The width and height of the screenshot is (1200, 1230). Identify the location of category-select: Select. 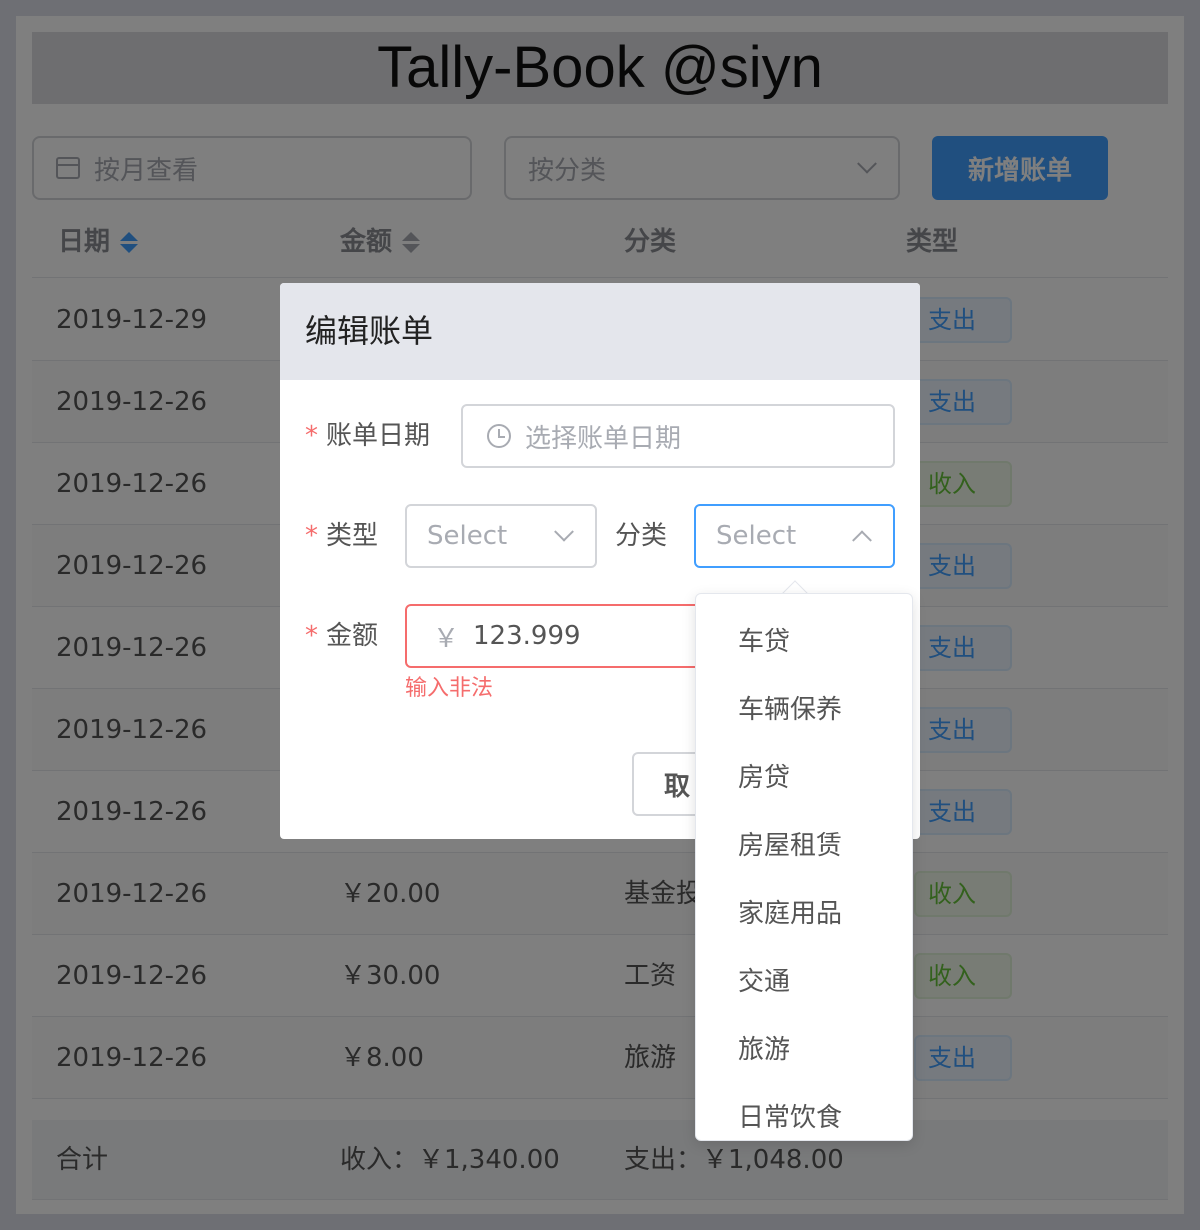
(794, 536).